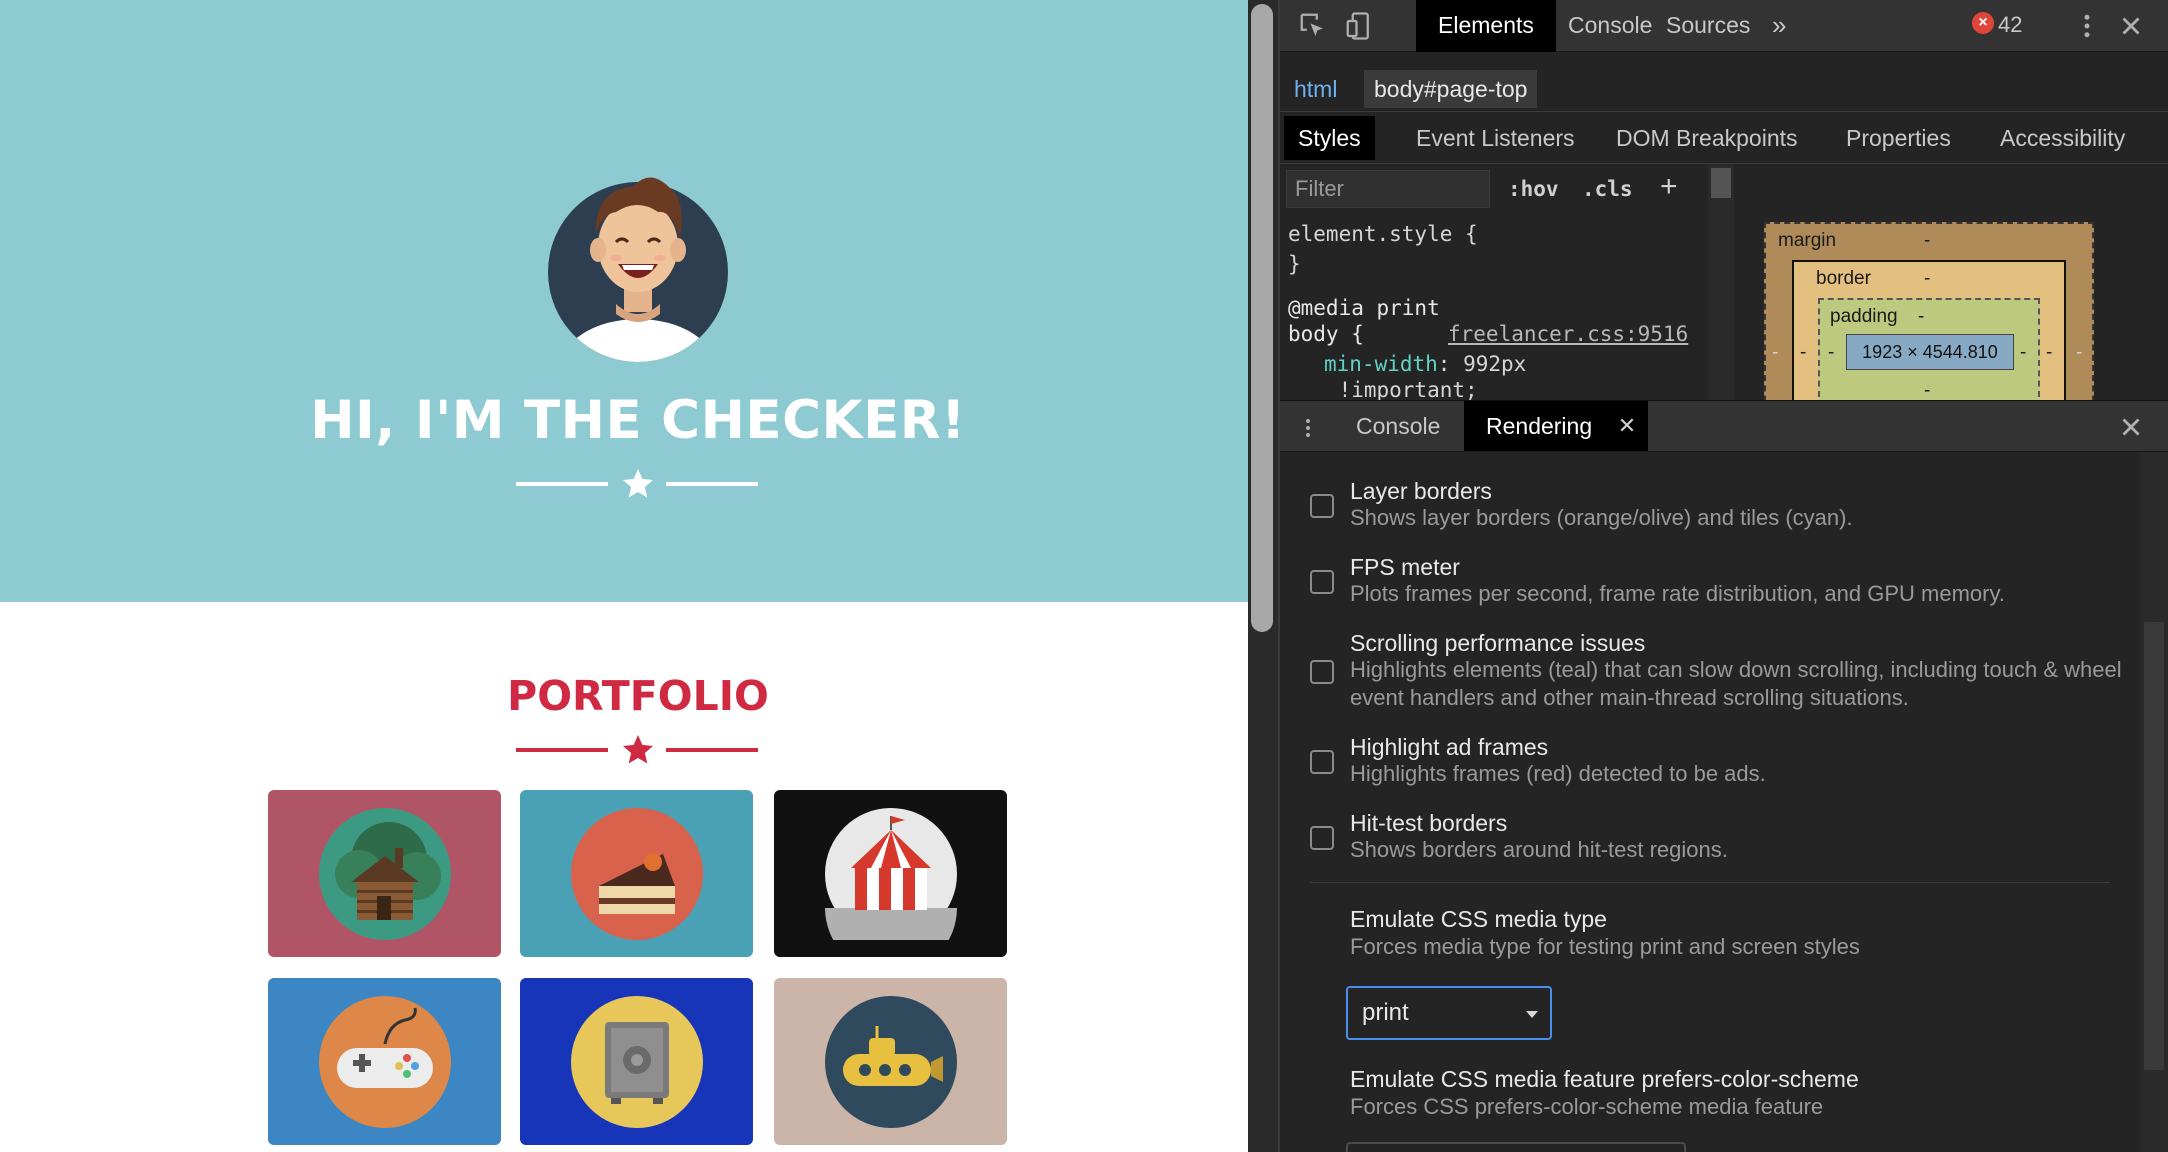  What do you see at coordinates (2154, 802) in the screenshot?
I see `rendering-scrollbar` at bounding box center [2154, 802].